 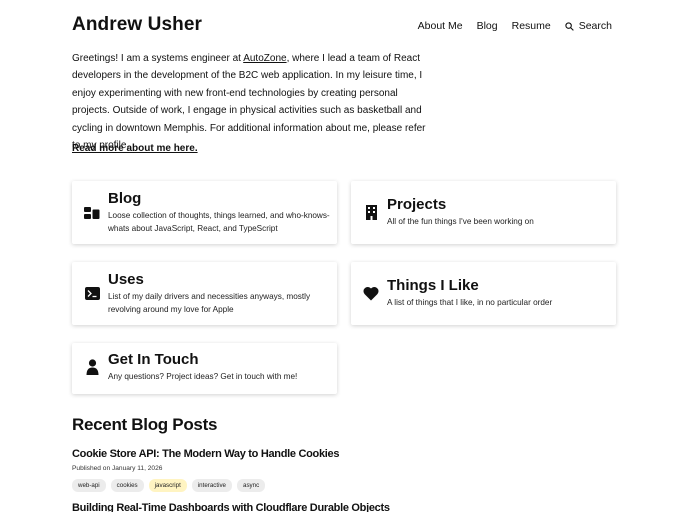 What do you see at coordinates (117, 468) in the screenshot?
I see `post-date: Published on January 11, 2026` at bounding box center [117, 468].